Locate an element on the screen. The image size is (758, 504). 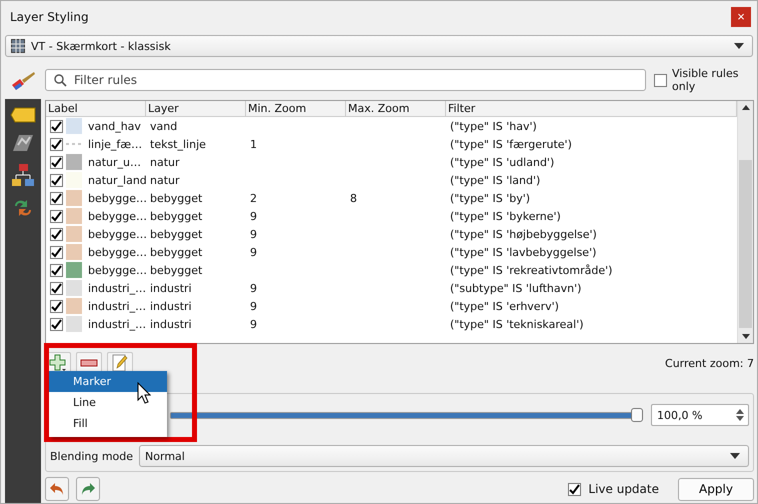
table-cell-text: ("type" IS 'erhverv') is located at coordinates (504, 306).